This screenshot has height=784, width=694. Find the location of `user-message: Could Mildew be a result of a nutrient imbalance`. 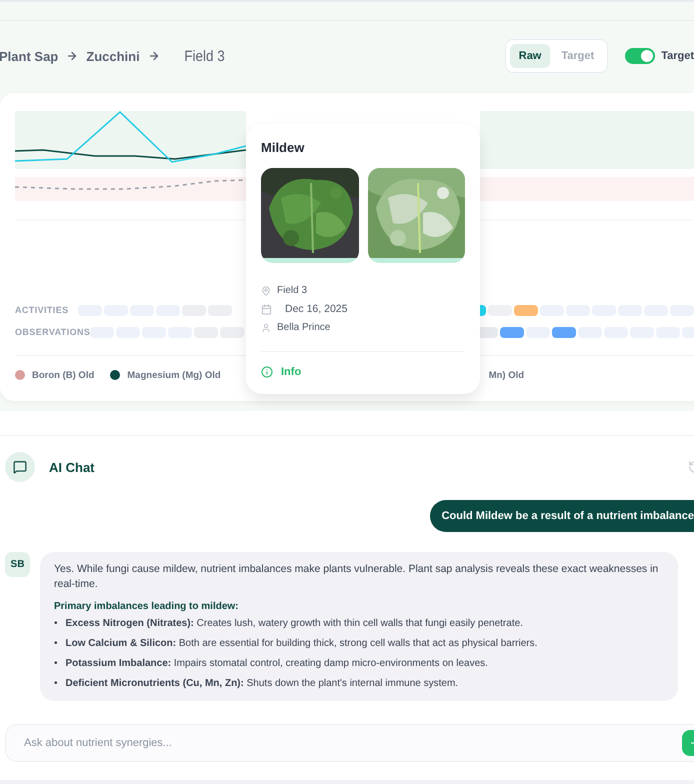

user-message: Could Mildew be a result of a nutrient imbalance is located at coordinates (562, 516).